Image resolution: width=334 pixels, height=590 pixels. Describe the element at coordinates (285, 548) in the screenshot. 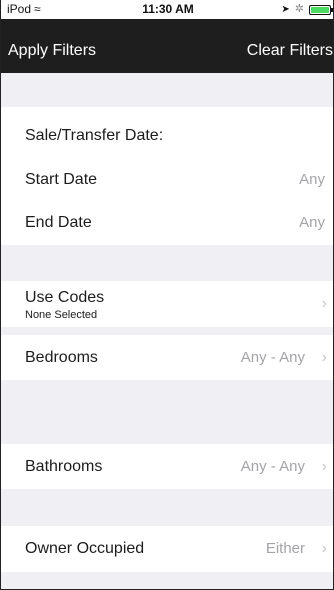

I see `owner-occupied-value: Either` at that location.